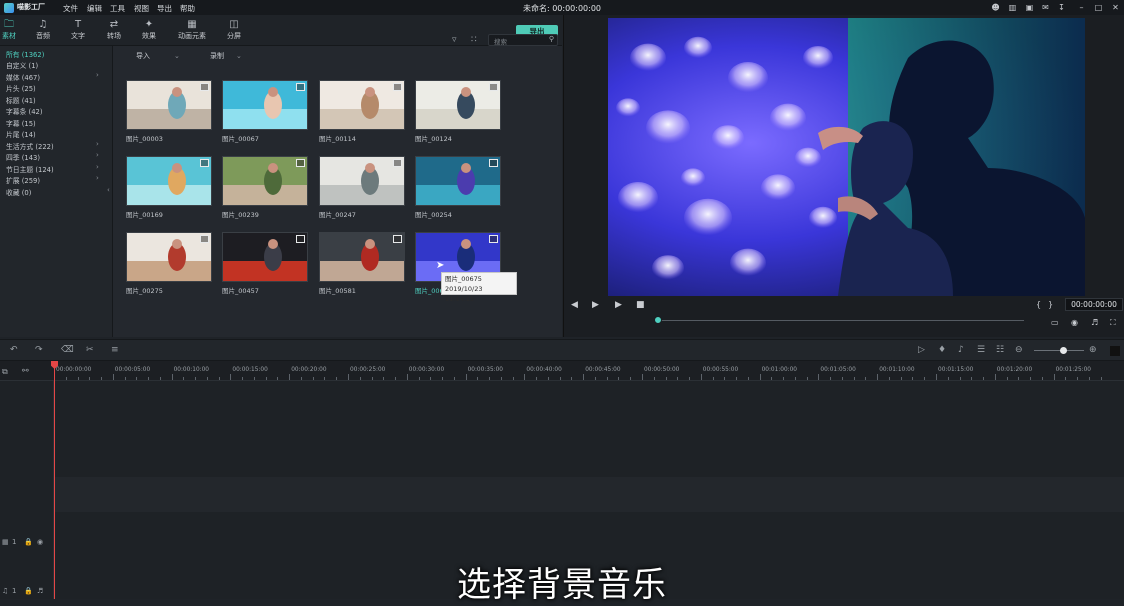  What do you see at coordinates (192, 30) in the screenshot?
I see `tab-elements: ▦ 动画元素` at bounding box center [192, 30].